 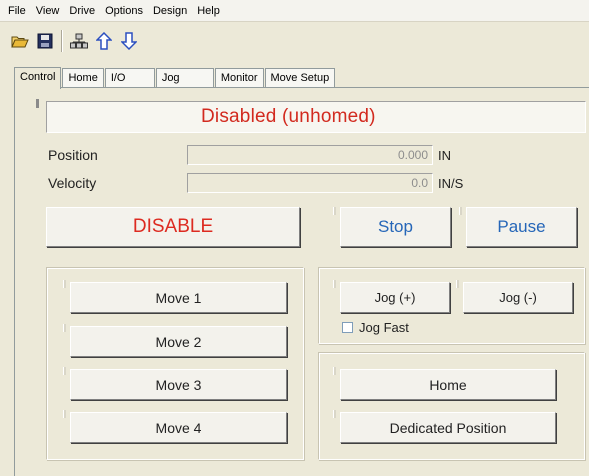 I want to click on open-folder-icon, so click(x=20, y=41).